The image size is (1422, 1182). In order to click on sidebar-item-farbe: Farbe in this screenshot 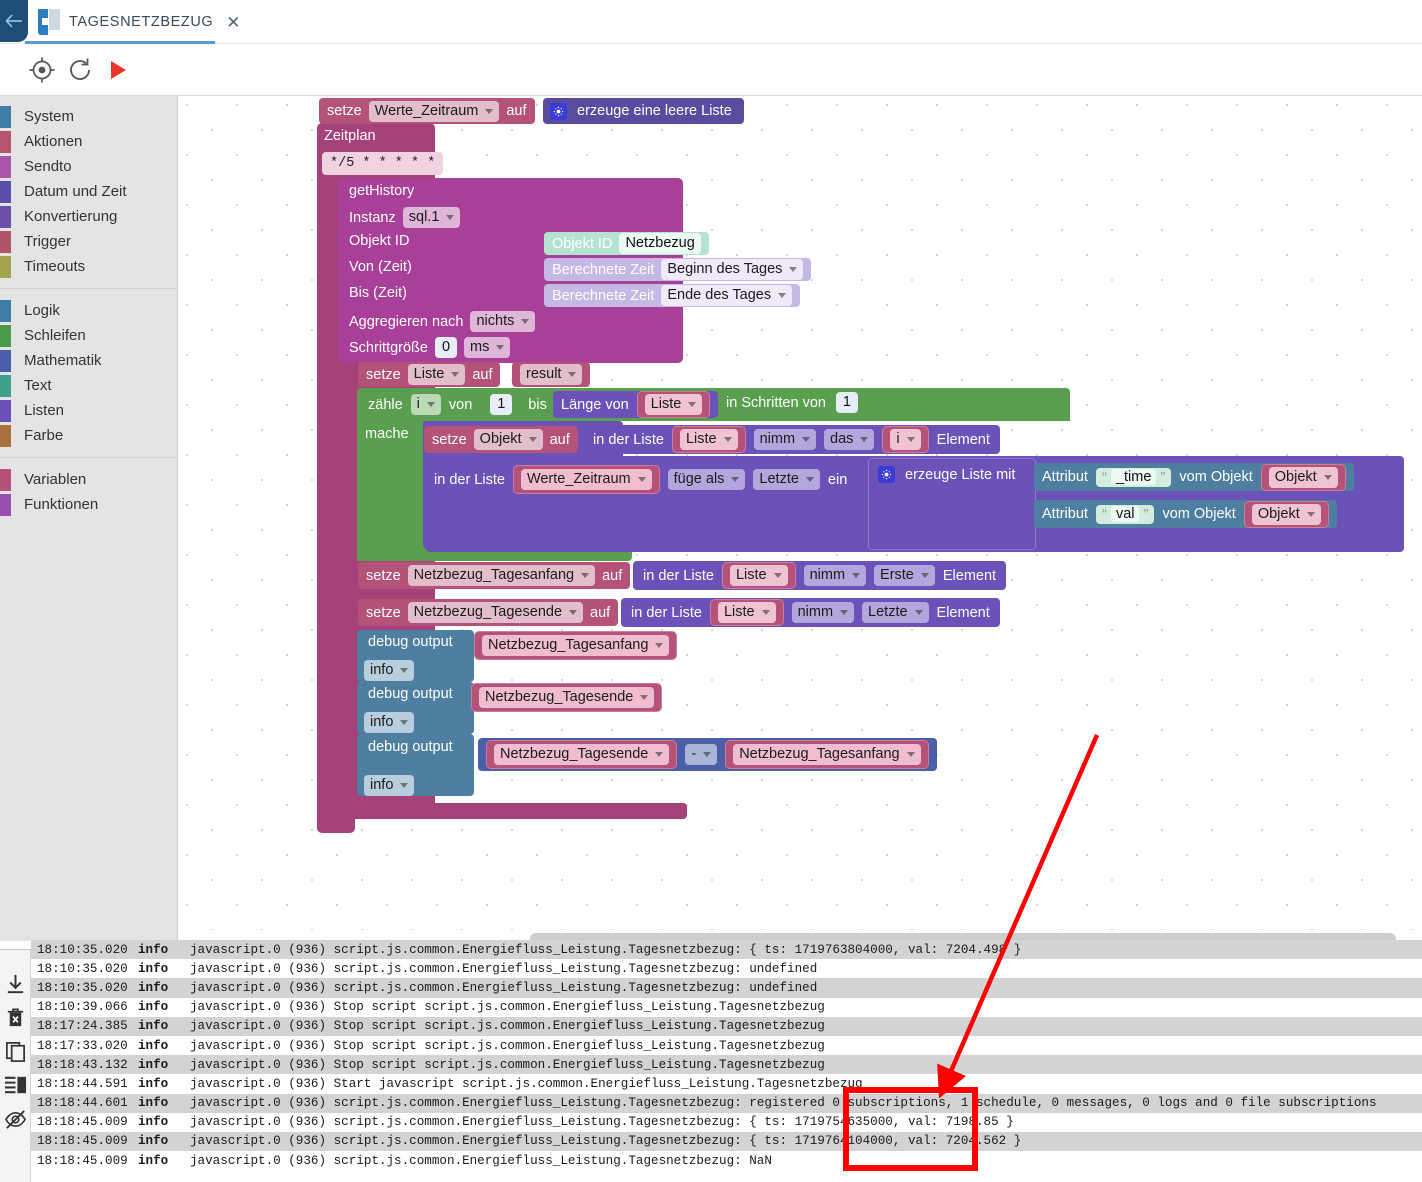, I will do `click(88, 435)`.